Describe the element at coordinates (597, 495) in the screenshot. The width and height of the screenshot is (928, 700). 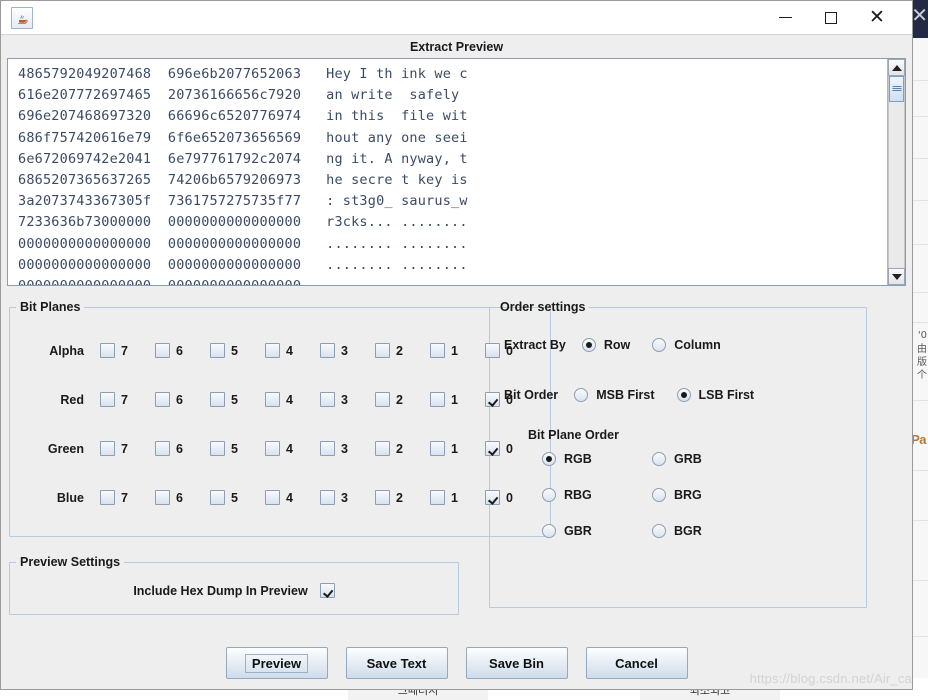
I see `radio-bit-plane-order-rbg: RBG` at that location.